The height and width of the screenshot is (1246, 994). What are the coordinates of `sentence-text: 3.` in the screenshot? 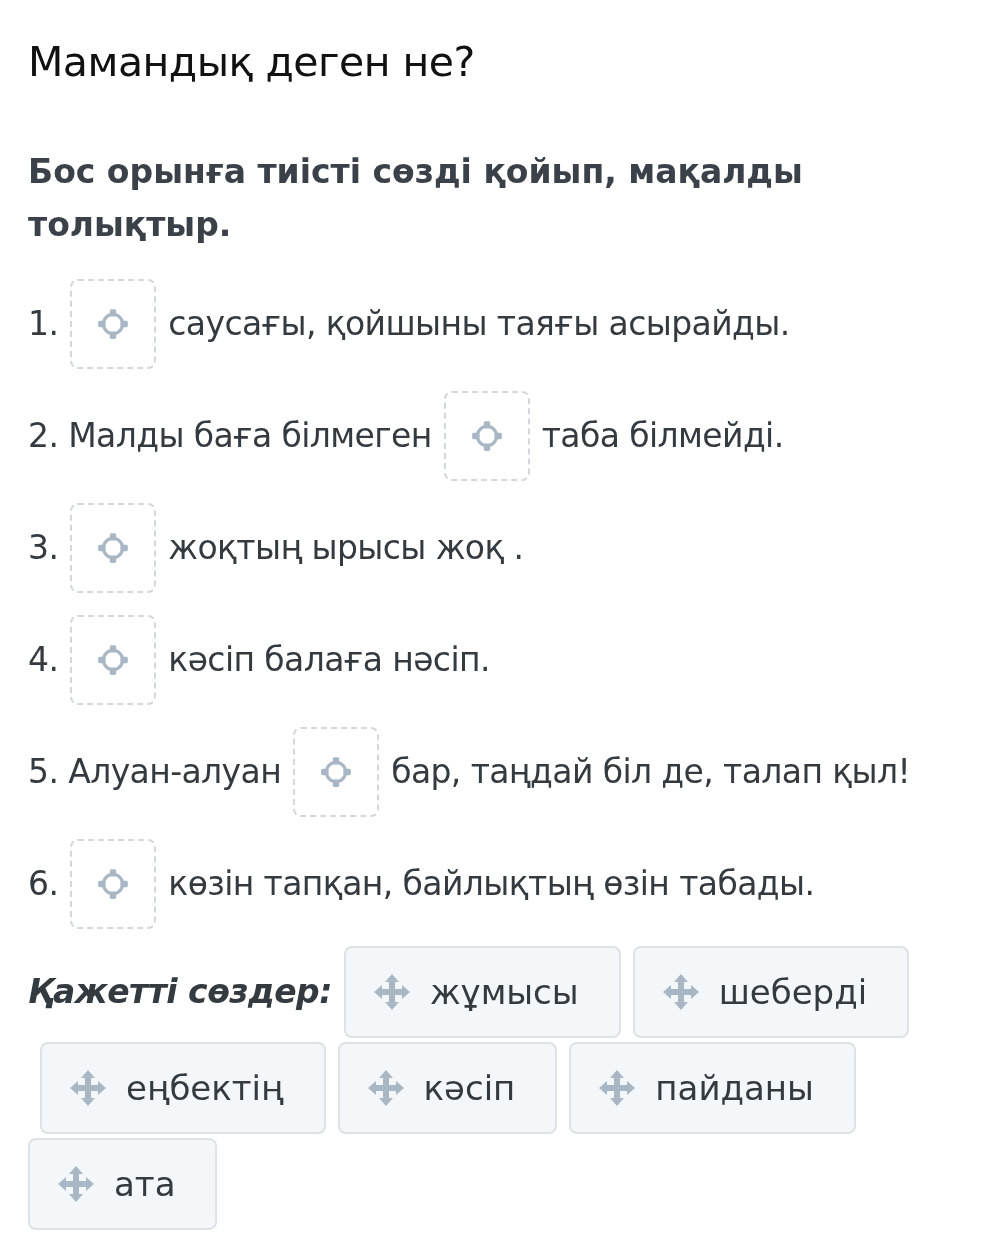 It's located at (43, 548).